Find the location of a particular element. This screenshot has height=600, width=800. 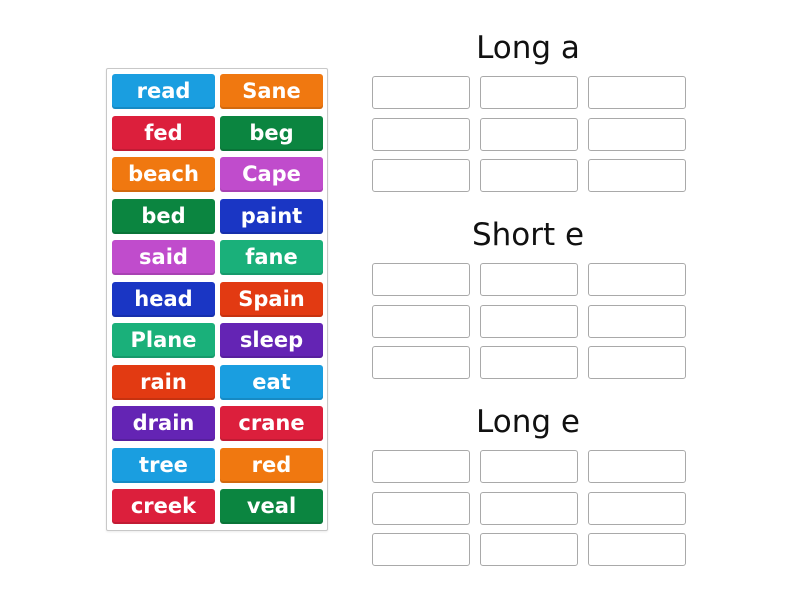

word-tile: fane is located at coordinates (271, 257).